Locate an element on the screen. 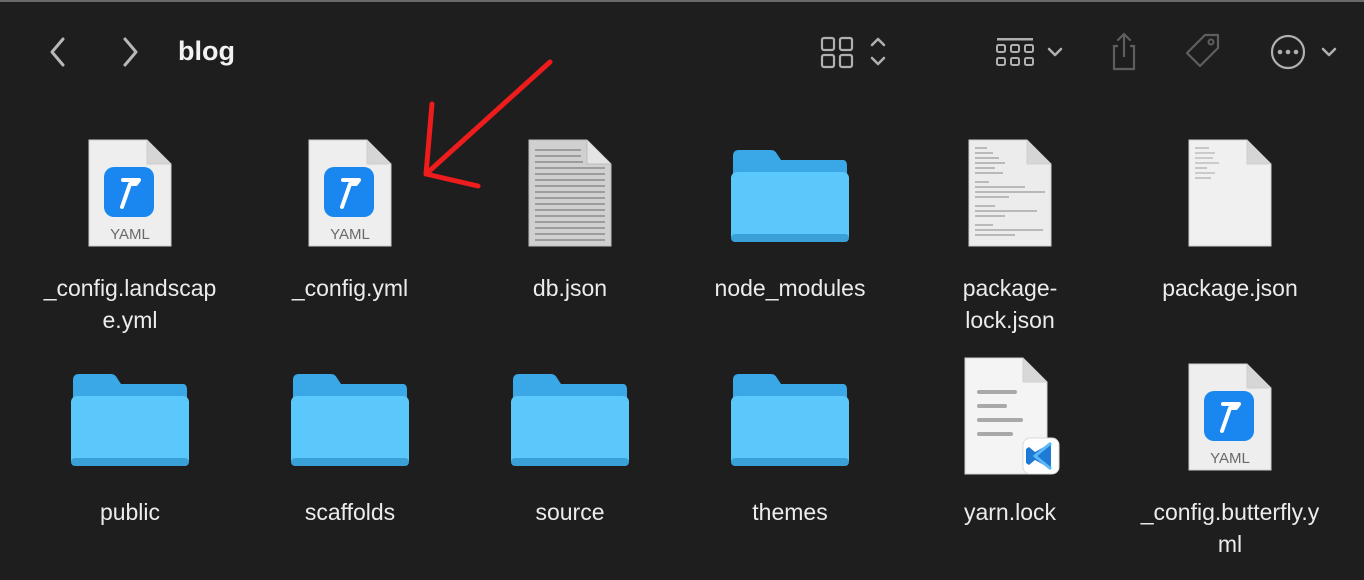 Image resolution: width=1364 pixels, height=580 pixels. folder-item: themes is located at coordinates (790, 465).